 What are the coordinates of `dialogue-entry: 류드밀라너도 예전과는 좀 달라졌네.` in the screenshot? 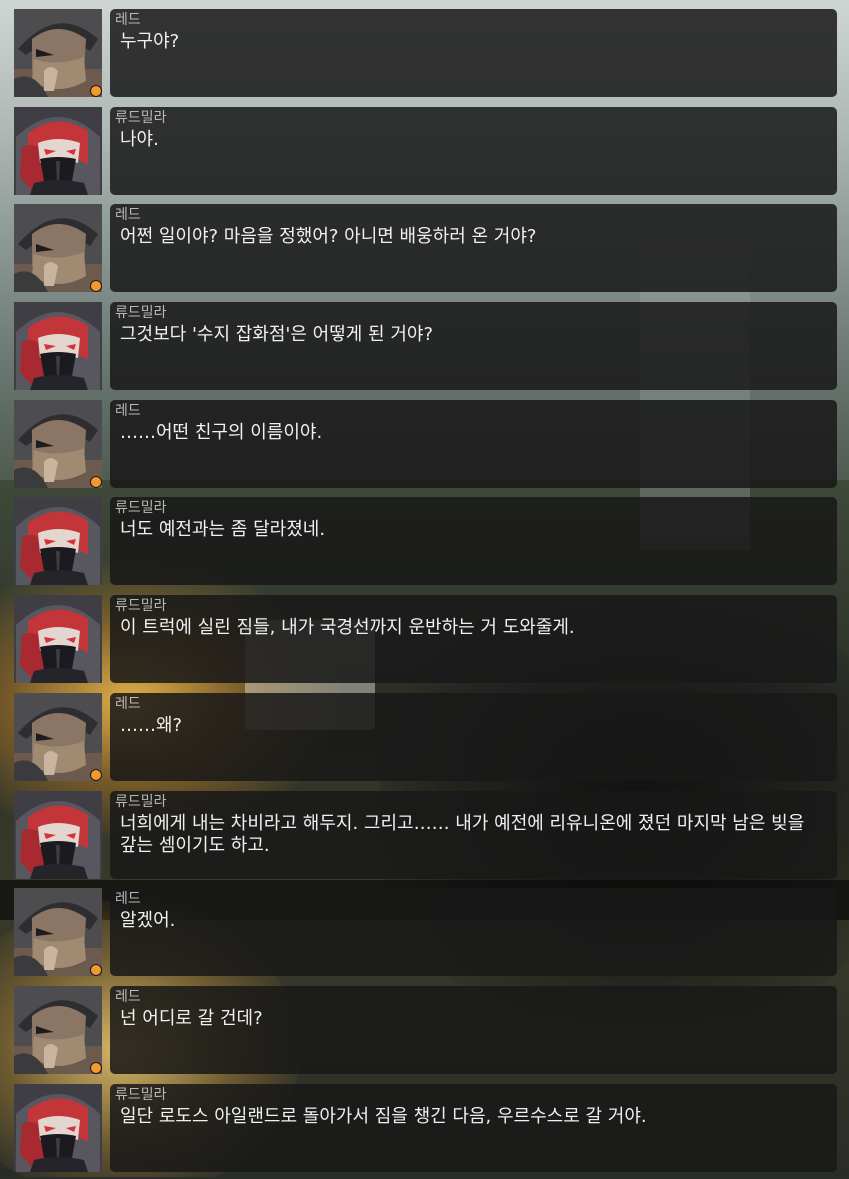 It's located at (424, 544).